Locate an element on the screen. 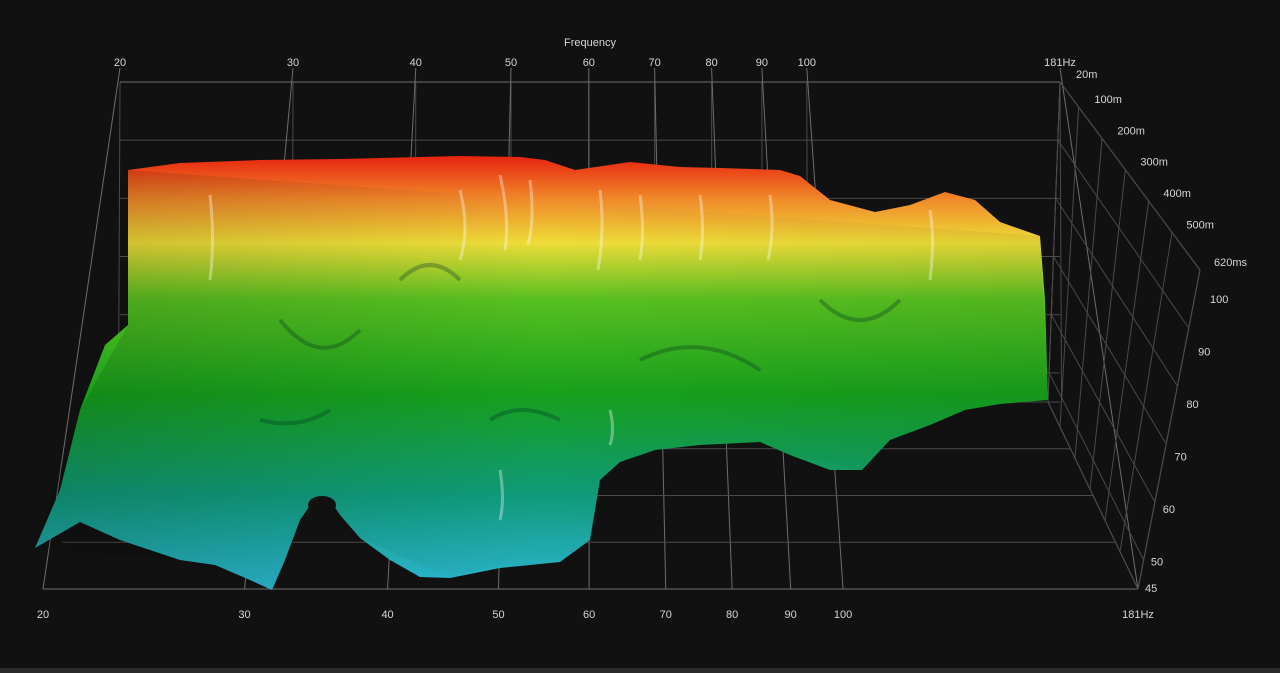  time-tick-label: 100m is located at coordinates (1108, 100).